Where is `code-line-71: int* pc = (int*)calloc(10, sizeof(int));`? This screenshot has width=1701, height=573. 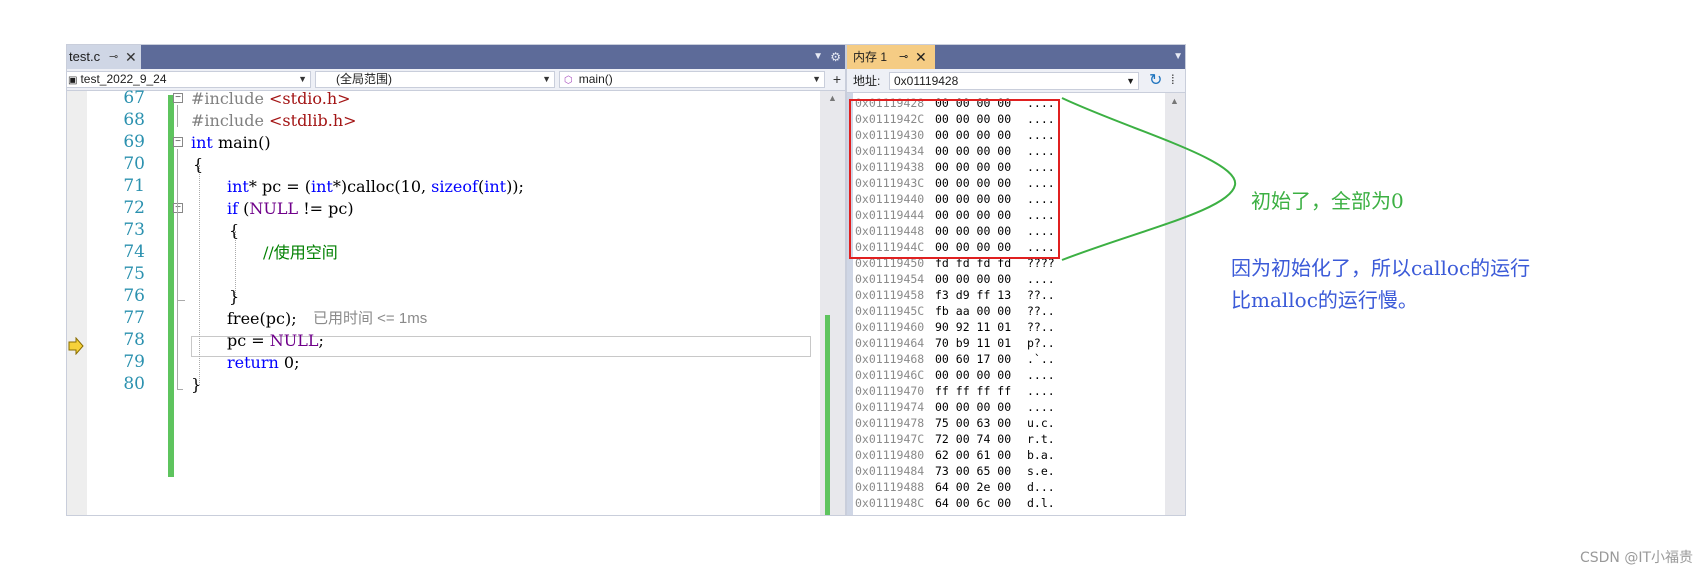 code-line-71: int* pc = (int*)calloc(10, sizeof(int)); is located at coordinates (375, 186).